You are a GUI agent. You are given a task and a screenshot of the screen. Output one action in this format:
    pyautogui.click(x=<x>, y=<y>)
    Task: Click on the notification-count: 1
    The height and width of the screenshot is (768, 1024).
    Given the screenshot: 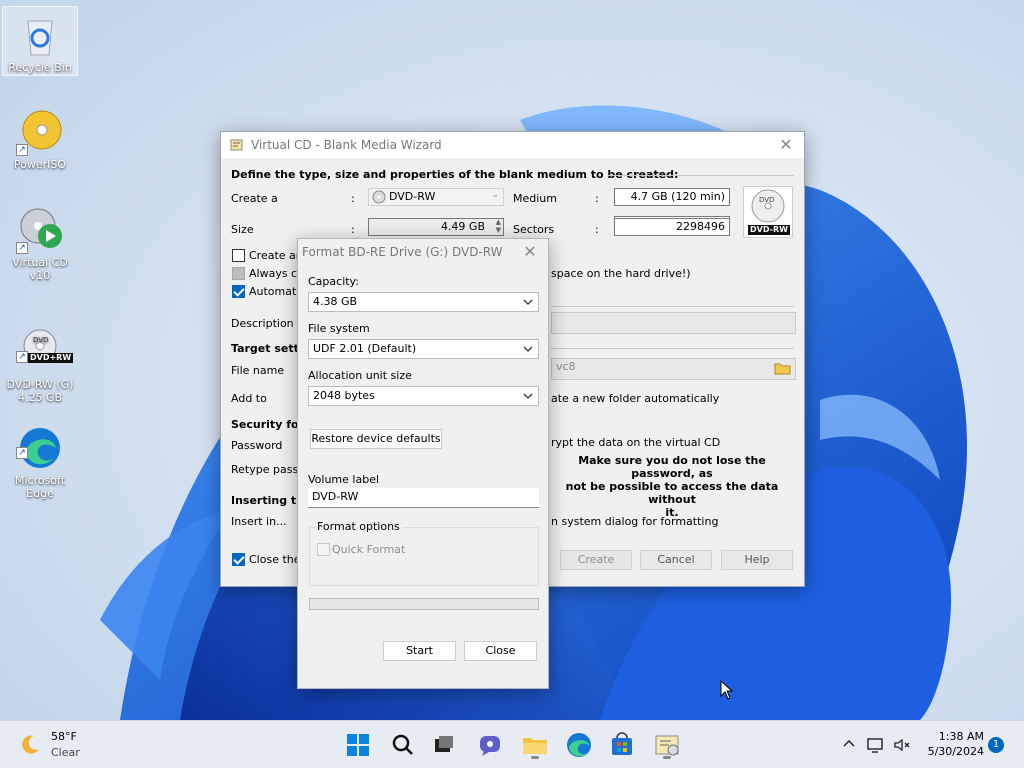 What is the action you would take?
    pyautogui.click(x=996, y=744)
    